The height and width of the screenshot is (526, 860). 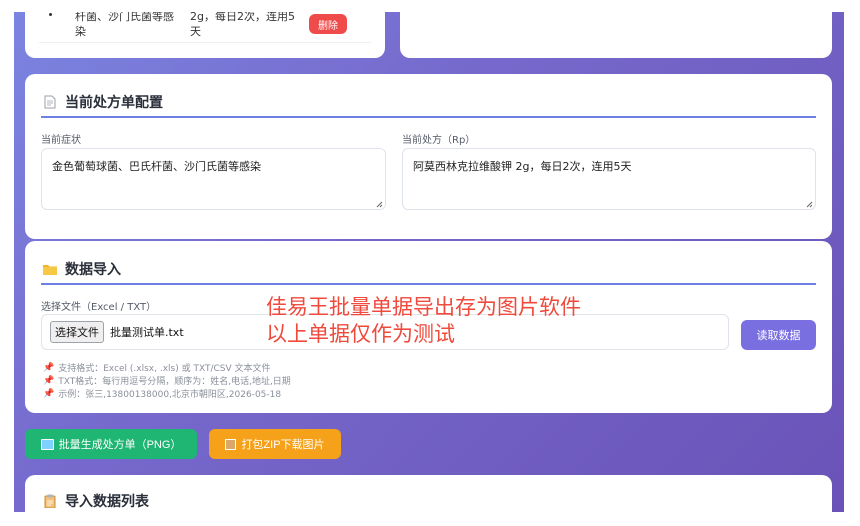 What do you see at coordinates (156, 166) in the screenshot?
I see `symptom-textarea-value: 金色葡萄球菌、巴氏杆菌、沙门氏菌等感染` at bounding box center [156, 166].